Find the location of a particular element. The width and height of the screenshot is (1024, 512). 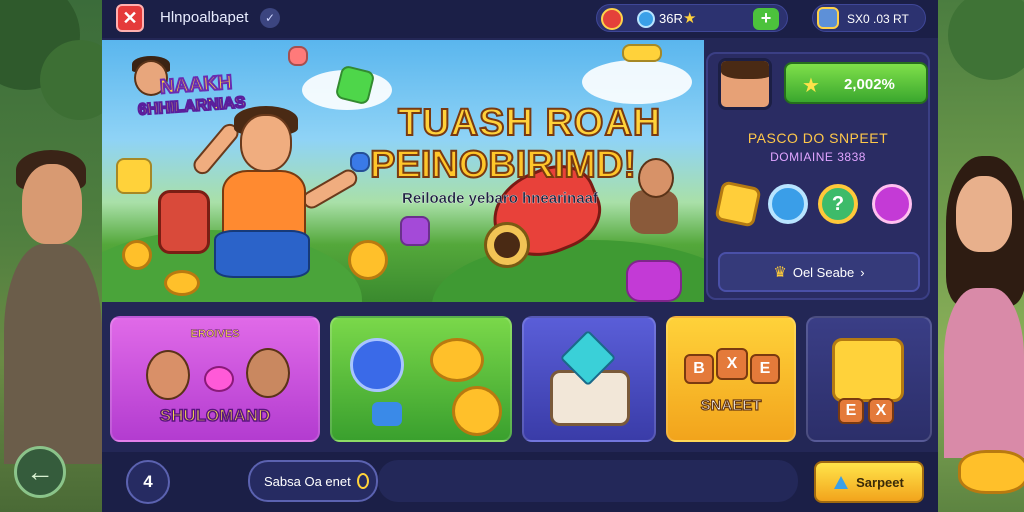

profile-icon is located at coordinates (828, 18).